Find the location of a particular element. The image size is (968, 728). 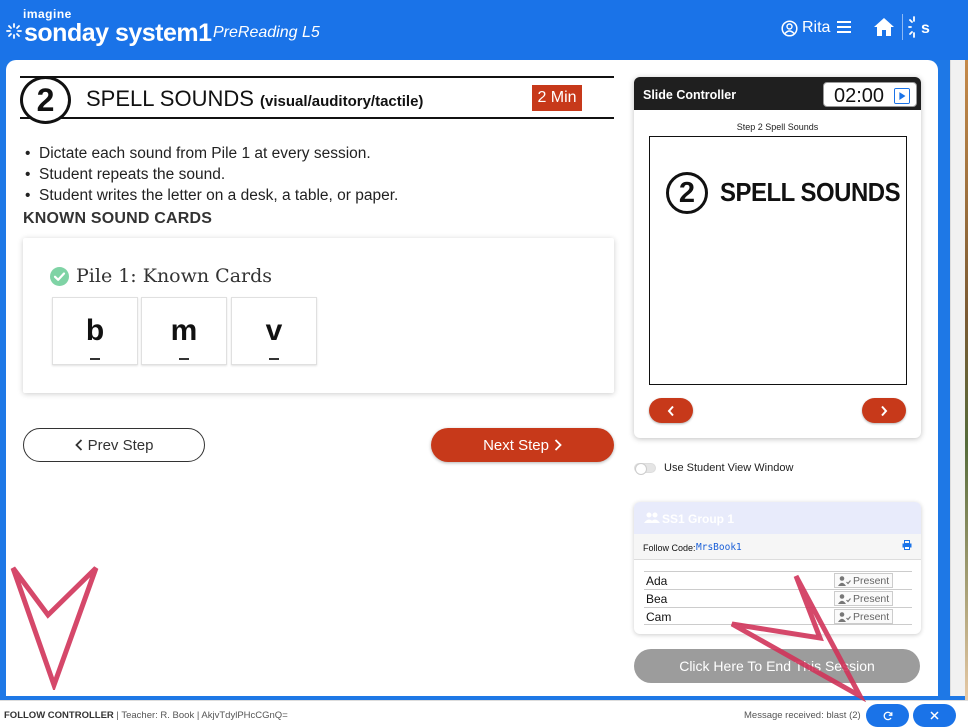

end-session-button: Click Here To End This Session is located at coordinates (777, 666).